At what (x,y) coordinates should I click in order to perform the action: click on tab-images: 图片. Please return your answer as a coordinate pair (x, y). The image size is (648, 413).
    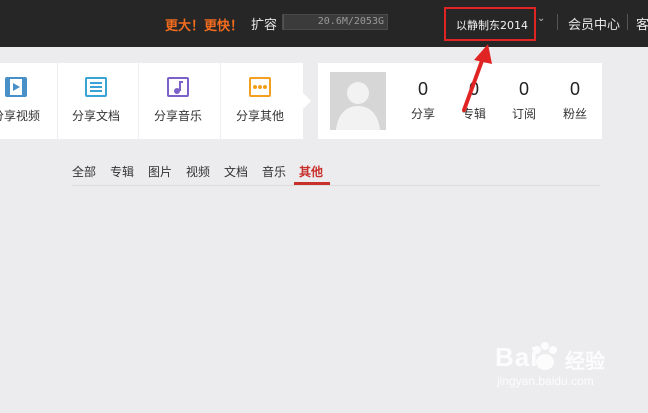
    Looking at the image, I should click on (160, 171).